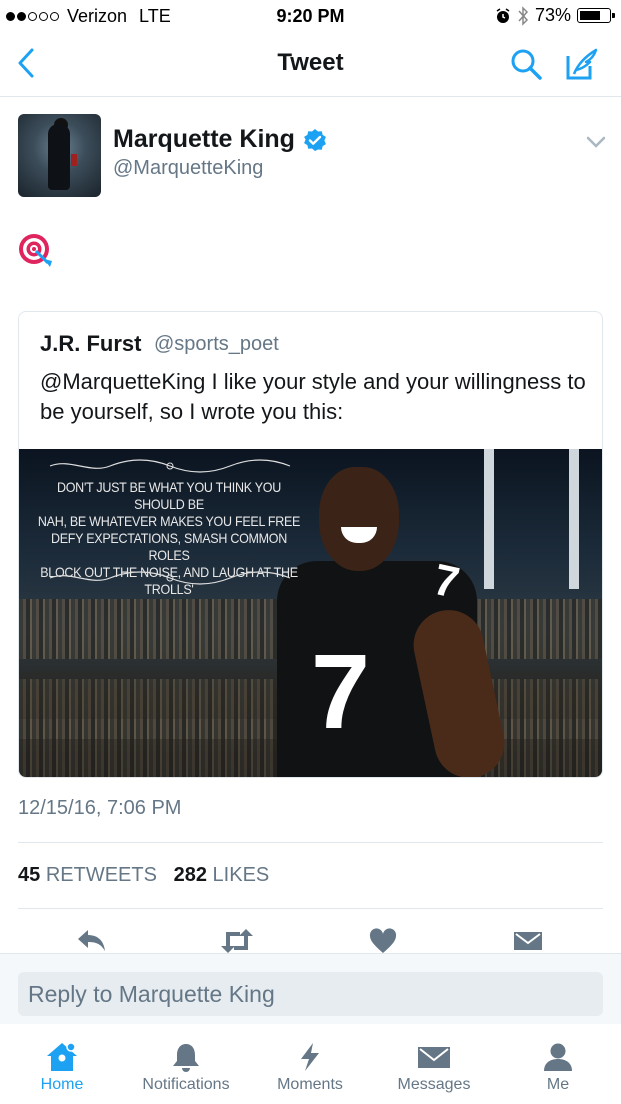 This screenshot has height=1104, width=621. Describe the element at coordinates (310, 65) in the screenshot. I see `nav-bar: Tweet` at that location.